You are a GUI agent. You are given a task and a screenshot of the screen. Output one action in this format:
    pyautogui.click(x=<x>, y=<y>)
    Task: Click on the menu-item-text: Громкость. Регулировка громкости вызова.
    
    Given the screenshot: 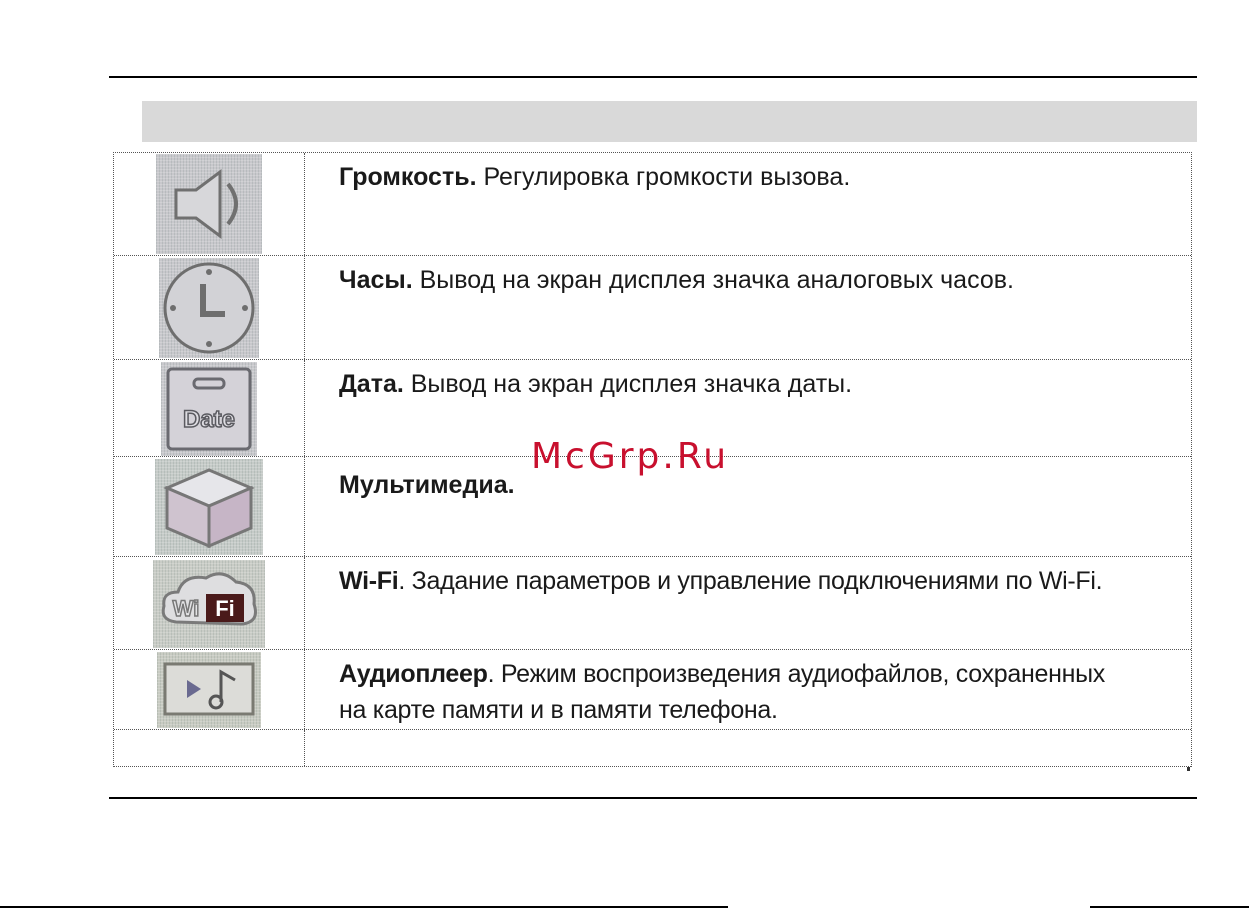 What is the action you would take?
    pyautogui.click(x=748, y=204)
    